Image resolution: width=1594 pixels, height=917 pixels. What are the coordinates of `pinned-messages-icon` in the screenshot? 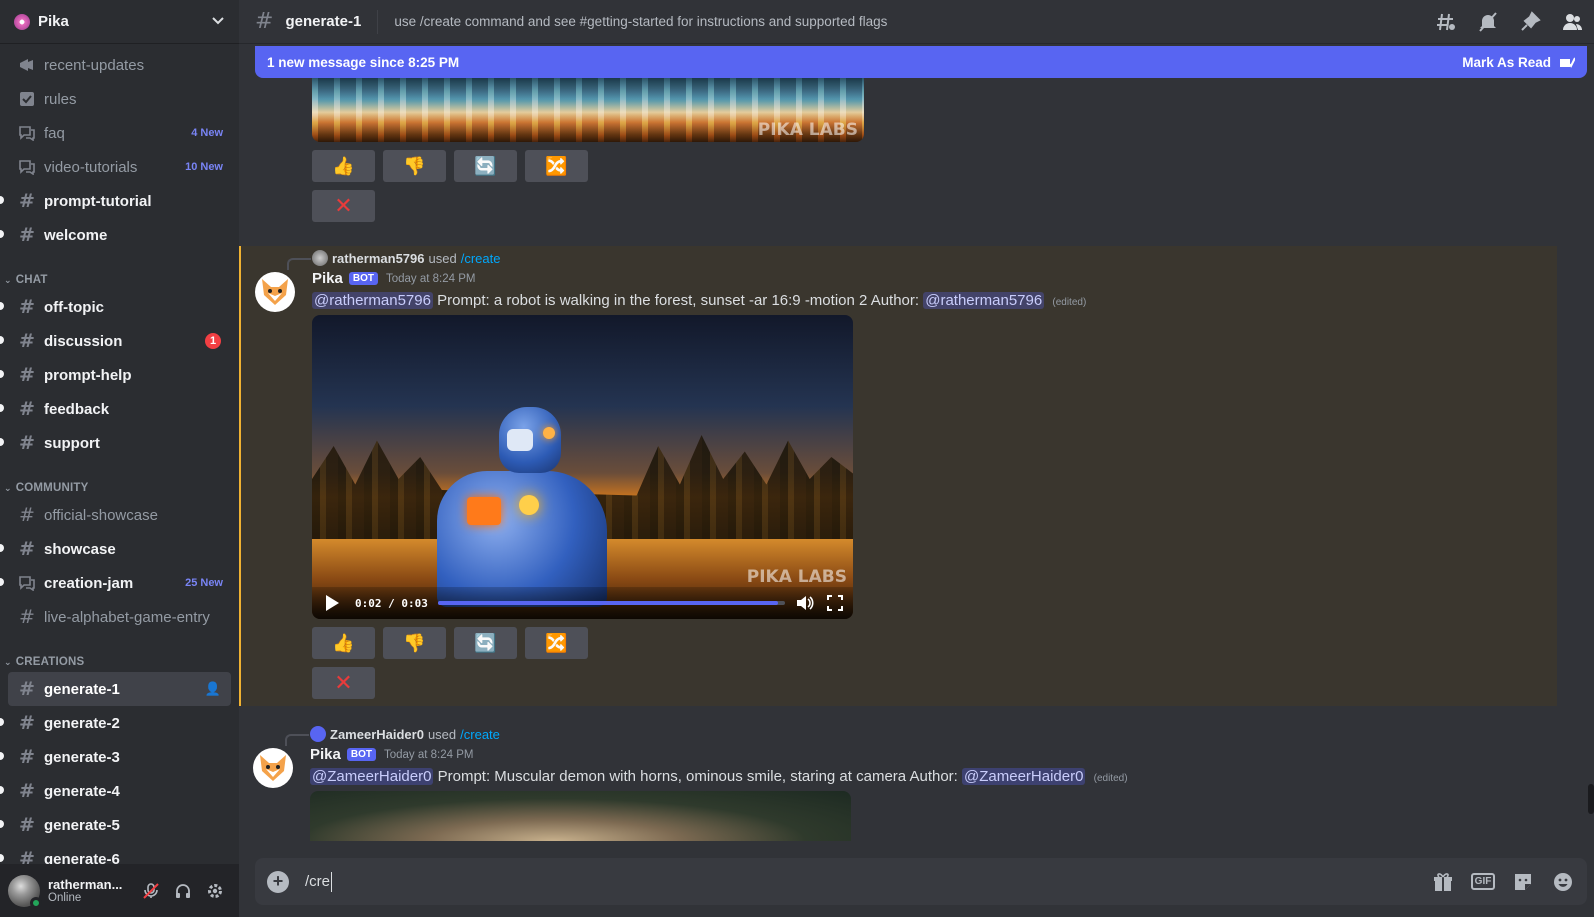 It's located at (1530, 22).